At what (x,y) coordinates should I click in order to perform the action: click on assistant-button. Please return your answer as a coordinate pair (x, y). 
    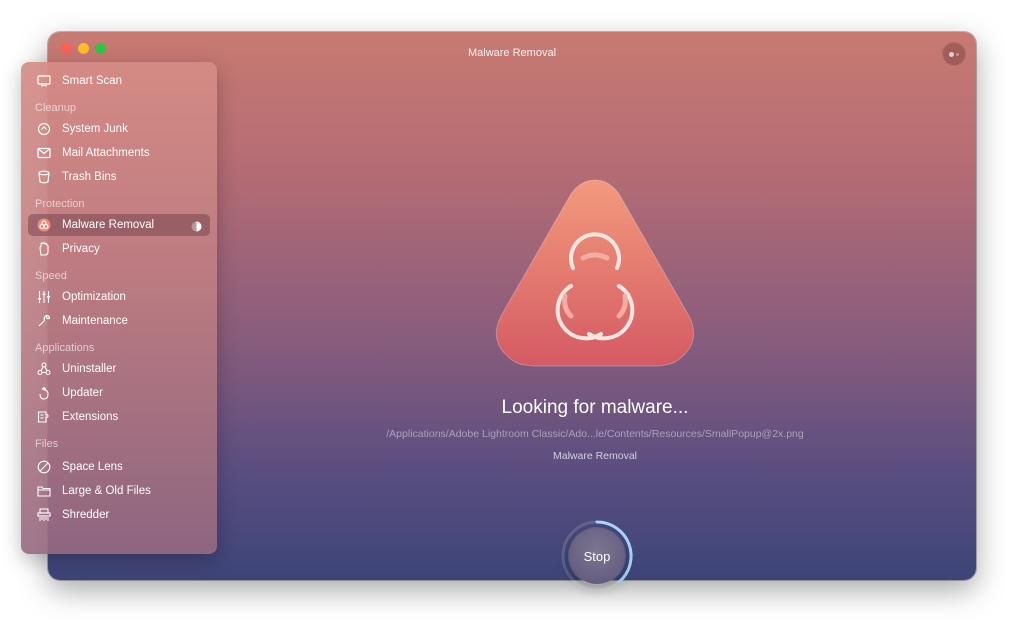
    Looking at the image, I should click on (954, 54).